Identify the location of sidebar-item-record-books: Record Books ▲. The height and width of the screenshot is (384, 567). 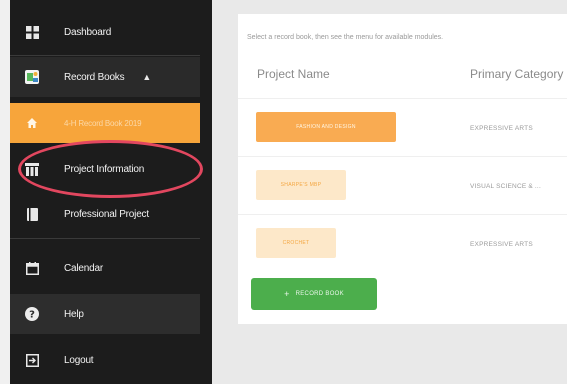
(105, 77).